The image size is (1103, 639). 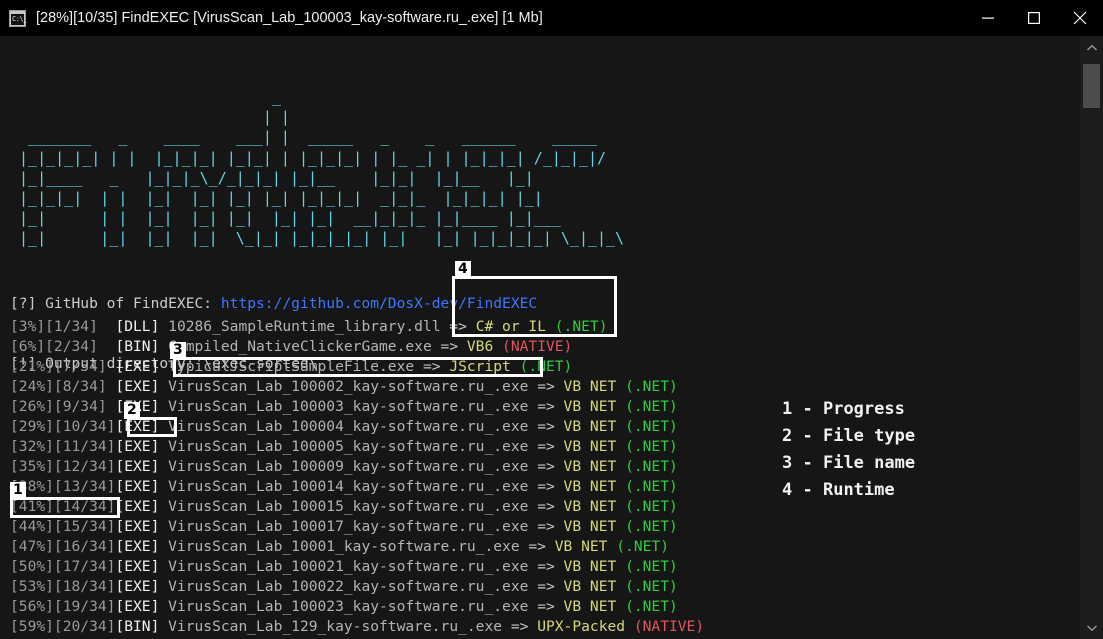 What do you see at coordinates (1091, 337) in the screenshot?
I see `vertical-scrollbar` at bounding box center [1091, 337].